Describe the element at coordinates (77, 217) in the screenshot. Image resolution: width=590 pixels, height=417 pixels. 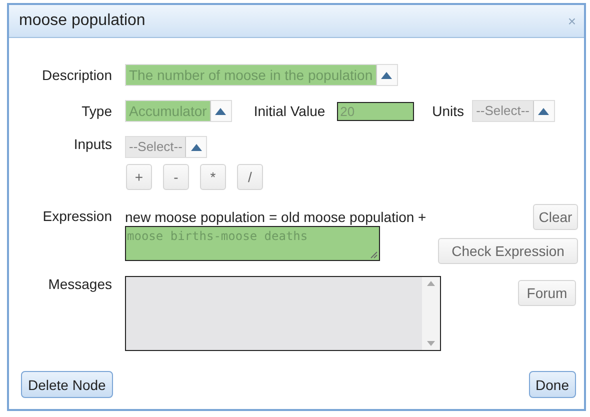
I see `field-label: Expression` at that location.